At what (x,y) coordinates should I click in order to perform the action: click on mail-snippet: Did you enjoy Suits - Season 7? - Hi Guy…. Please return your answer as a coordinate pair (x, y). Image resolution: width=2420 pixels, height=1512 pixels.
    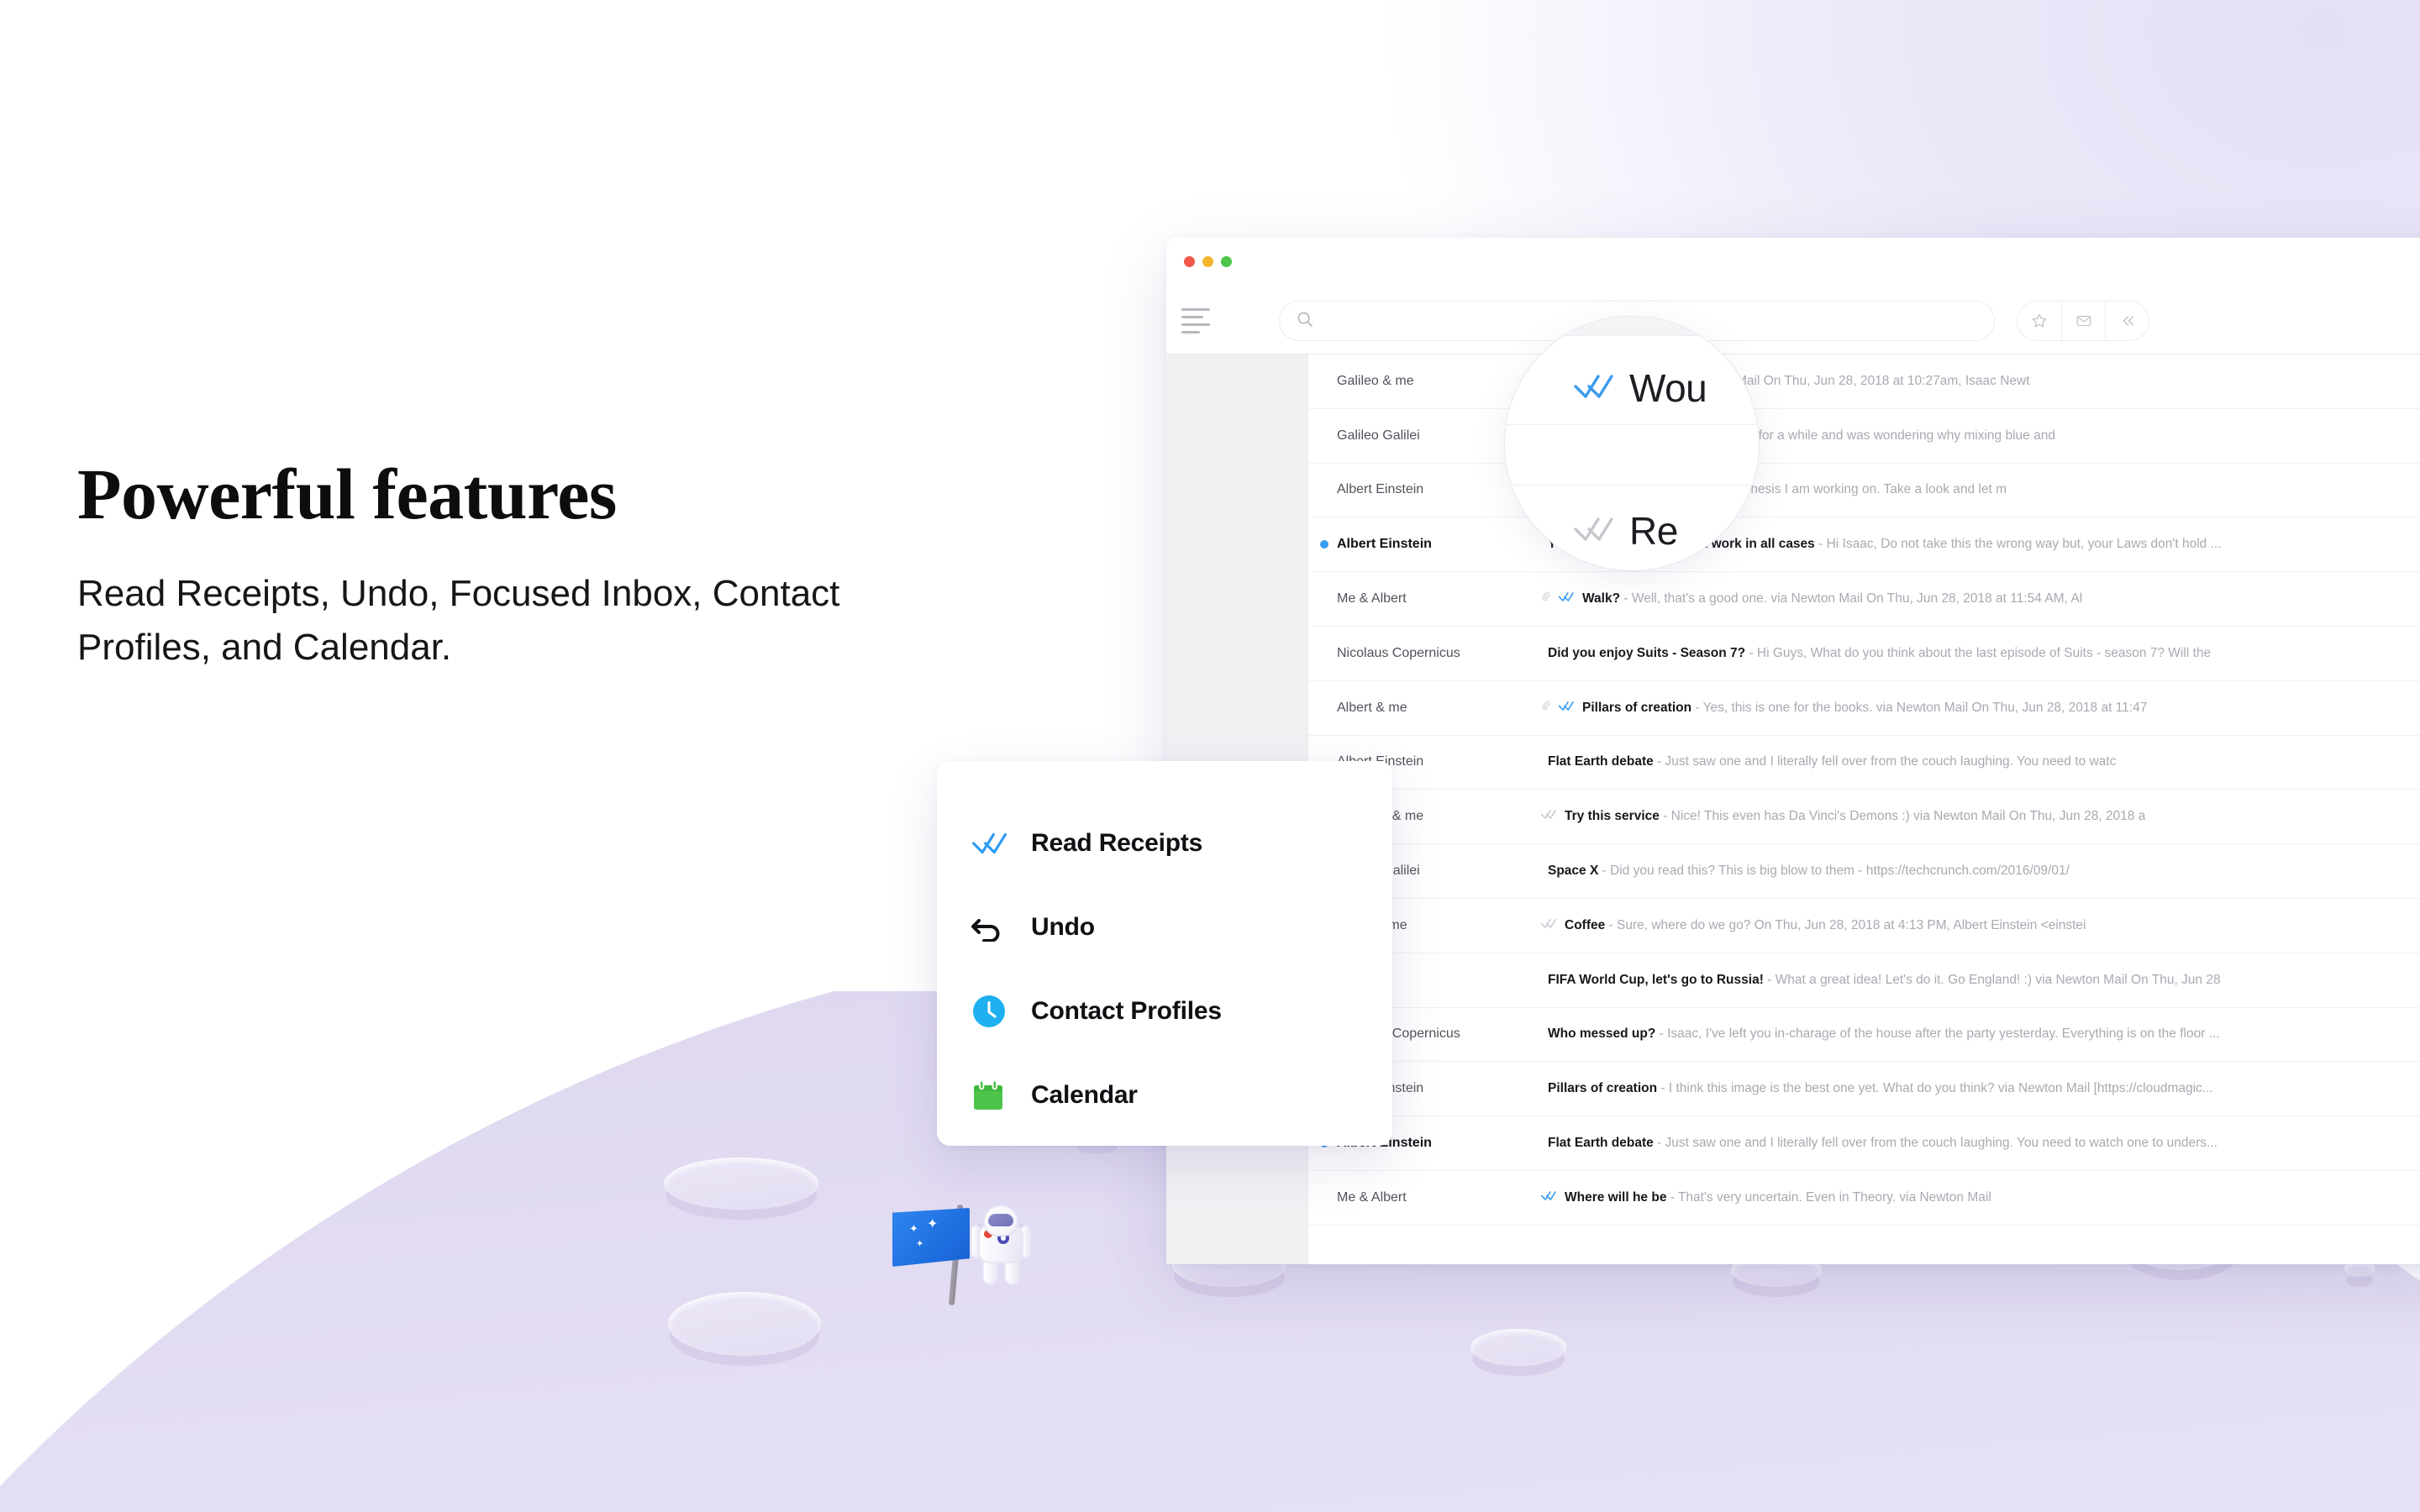
    Looking at the image, I should click on (1880, 652).